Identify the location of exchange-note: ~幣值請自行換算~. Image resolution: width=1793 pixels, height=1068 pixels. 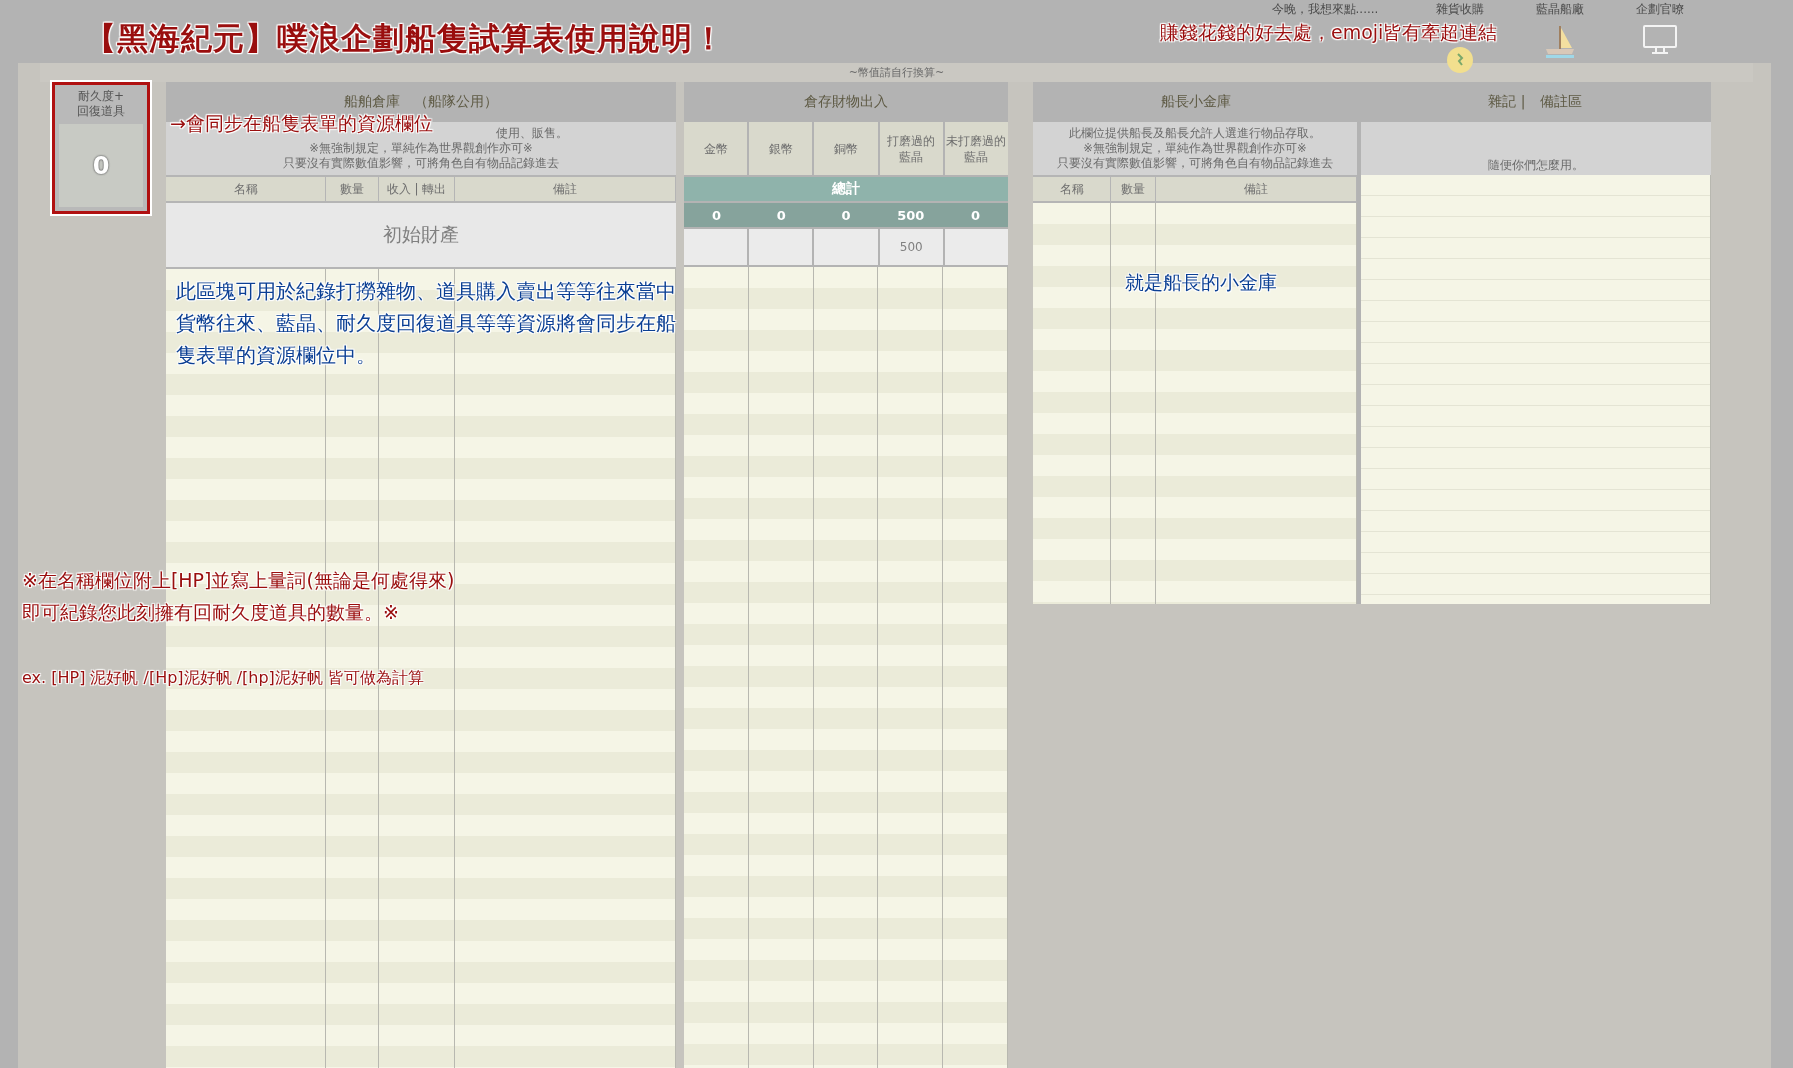
(896, 72).